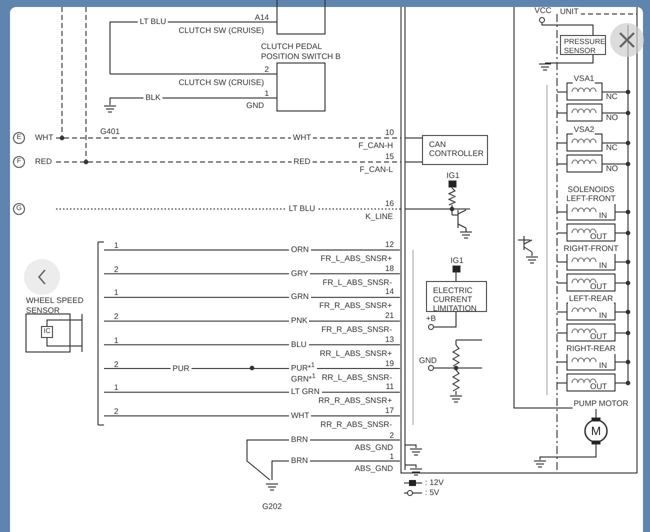 Image resolution: width=650 pixels, height=532 pixels. Describe the element at coordinates (389, 363) in the screenshot. I see `pin-number: 19` at that location.